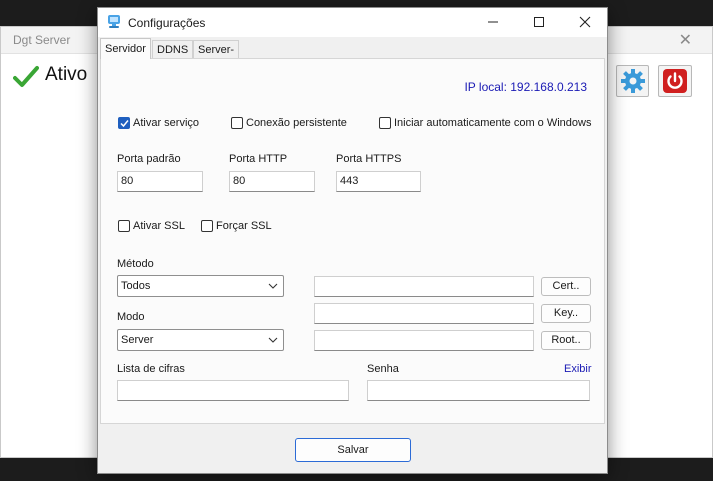 The width and height of the screenshot is (713, 481). Describe the element at coordinates (166, 123) in the screenshot. I see `ativar-servico-label: Ativar serviço` at that location.